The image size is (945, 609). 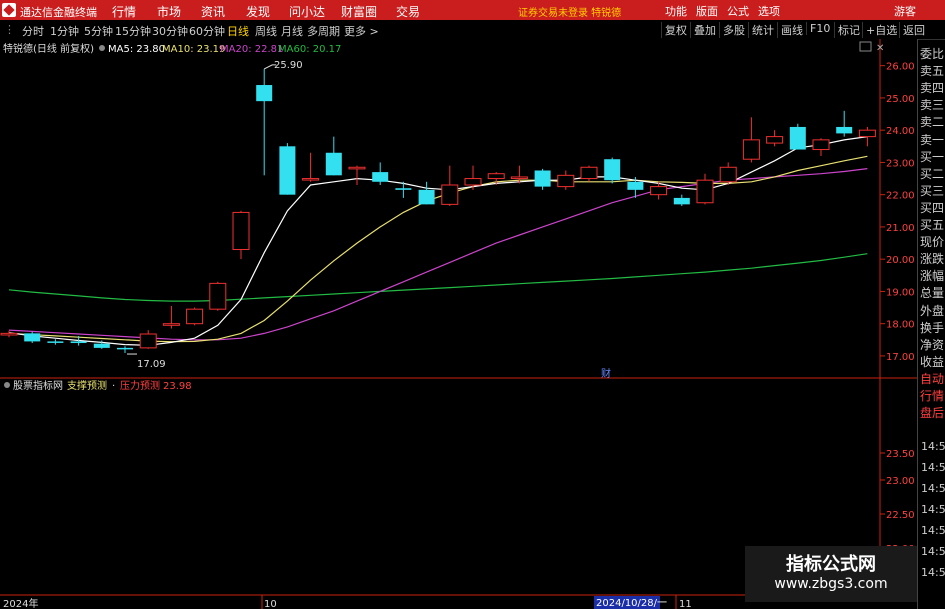 What do you see at coordinates (704, 30) in the screenshot?
I see `tool-overlay: 叠加` at bounding box center [704, 30].